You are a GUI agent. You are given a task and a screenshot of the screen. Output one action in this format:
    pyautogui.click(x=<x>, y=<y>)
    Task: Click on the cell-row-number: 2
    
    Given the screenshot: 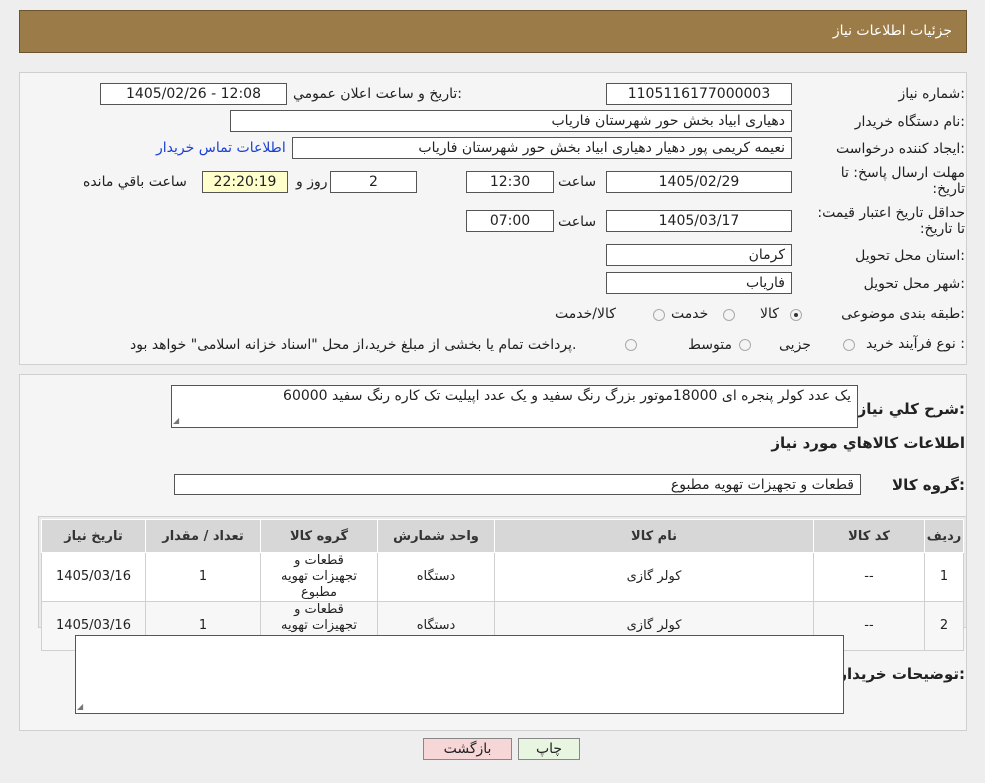 What is the action you would take?
    pyautogui.click(x=944, y=626)
    